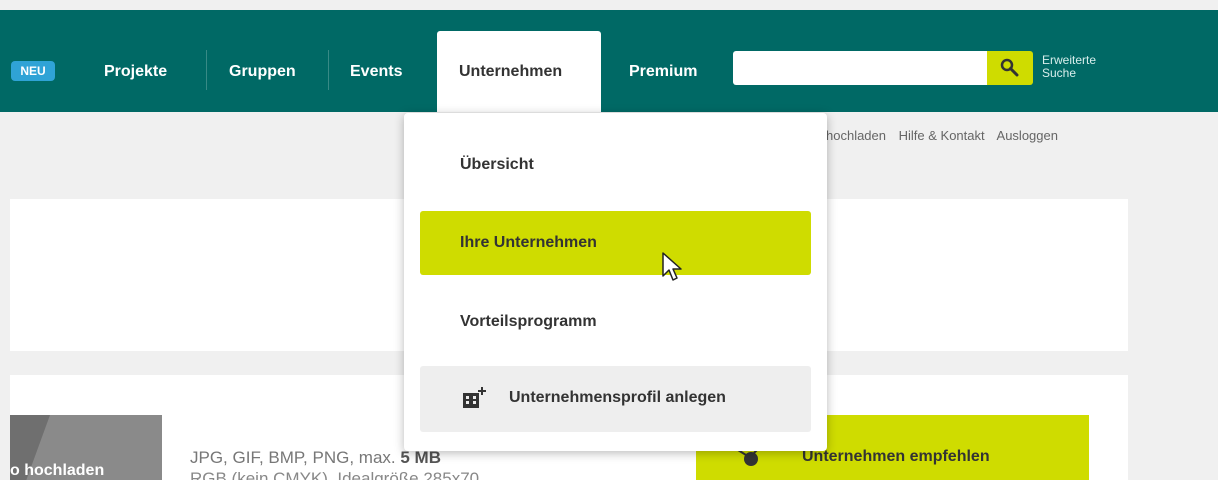 The height and width of the screenshot is (480, 1218). What do you see at coordinates (615, 322) in the screenshot?
I see `menu-item-vorteilsprogramm: Vorteilsprogramm` at bounding box center [615, 322].